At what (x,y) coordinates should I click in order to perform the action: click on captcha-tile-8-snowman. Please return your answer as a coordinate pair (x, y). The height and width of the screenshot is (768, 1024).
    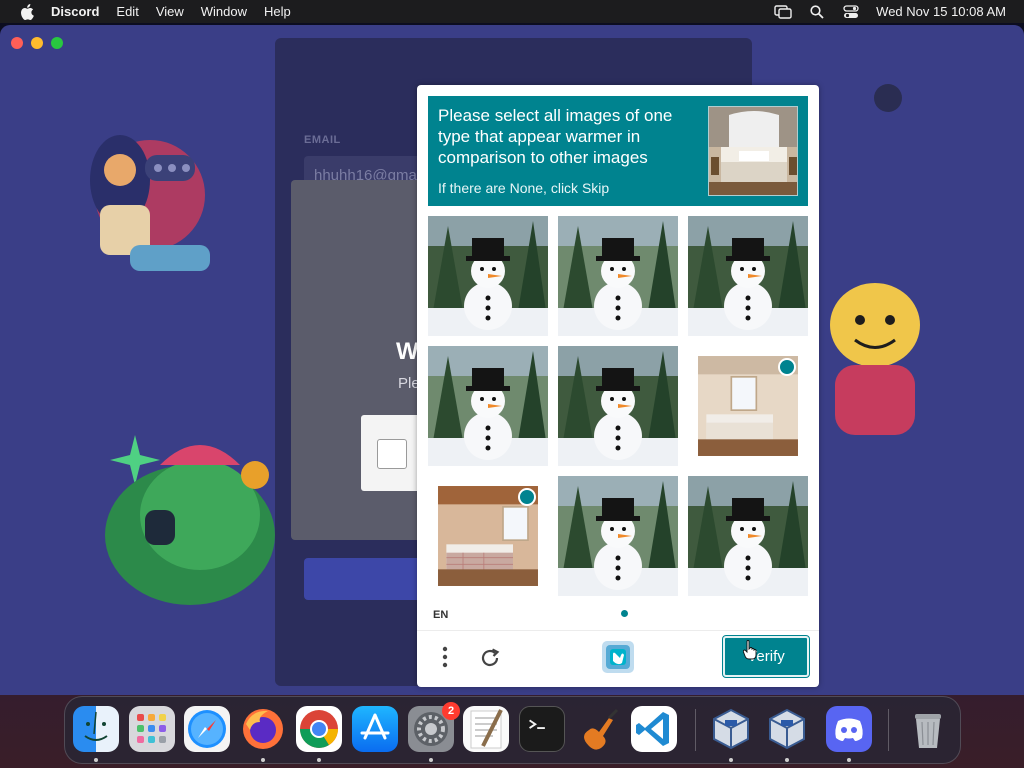
    Looking at the image, I should click on (618, 536).